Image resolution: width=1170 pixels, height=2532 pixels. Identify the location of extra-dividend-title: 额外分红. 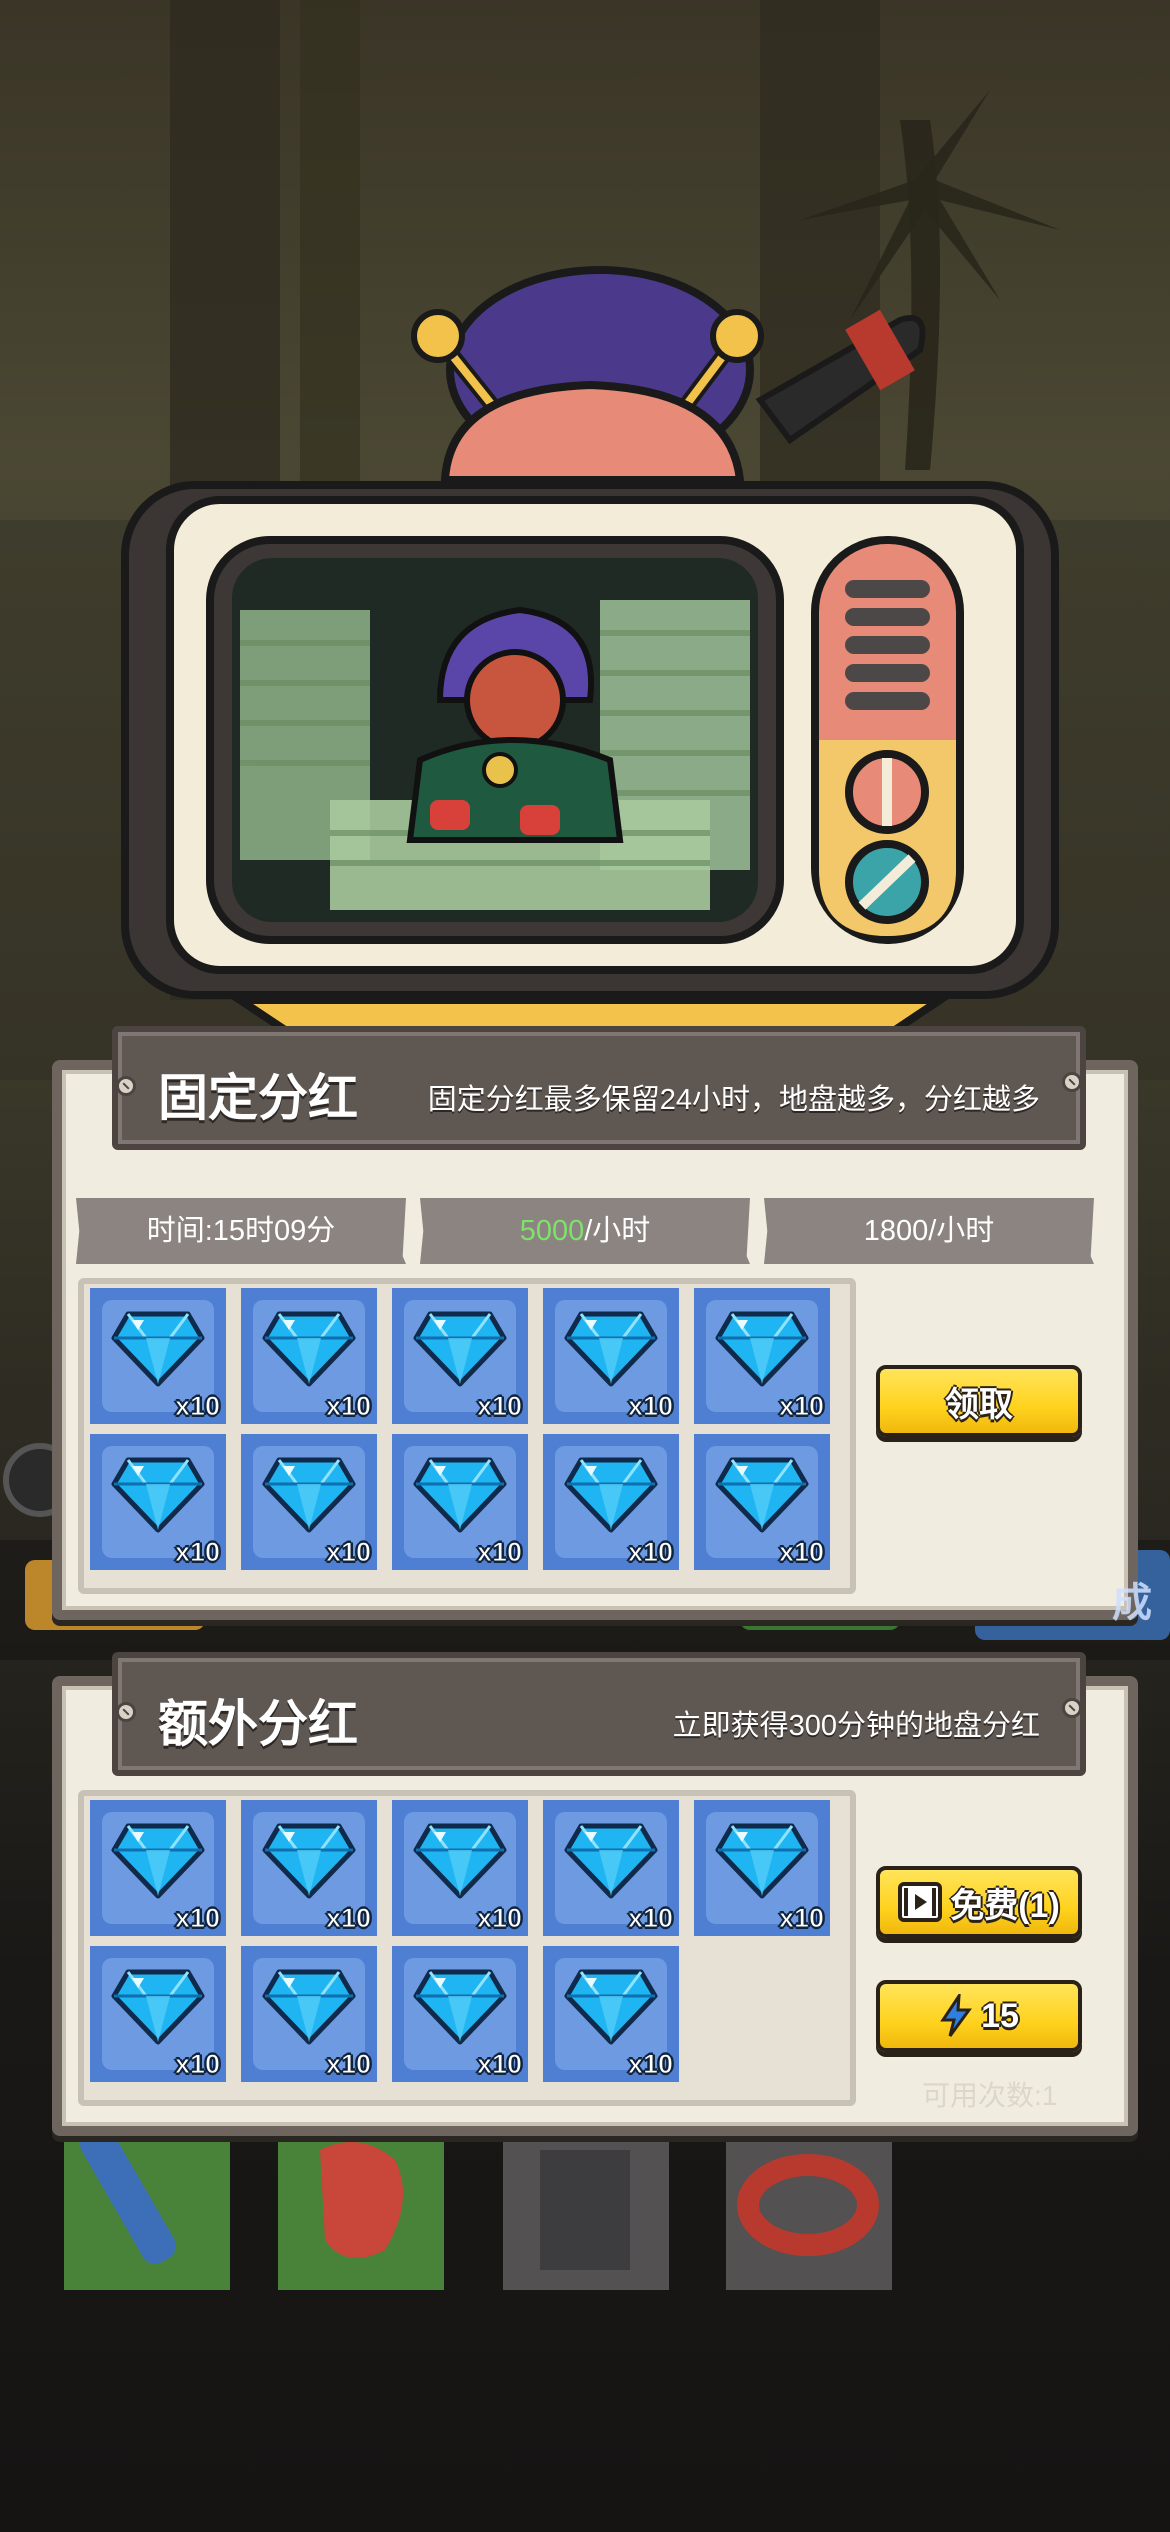
(258, 1724).